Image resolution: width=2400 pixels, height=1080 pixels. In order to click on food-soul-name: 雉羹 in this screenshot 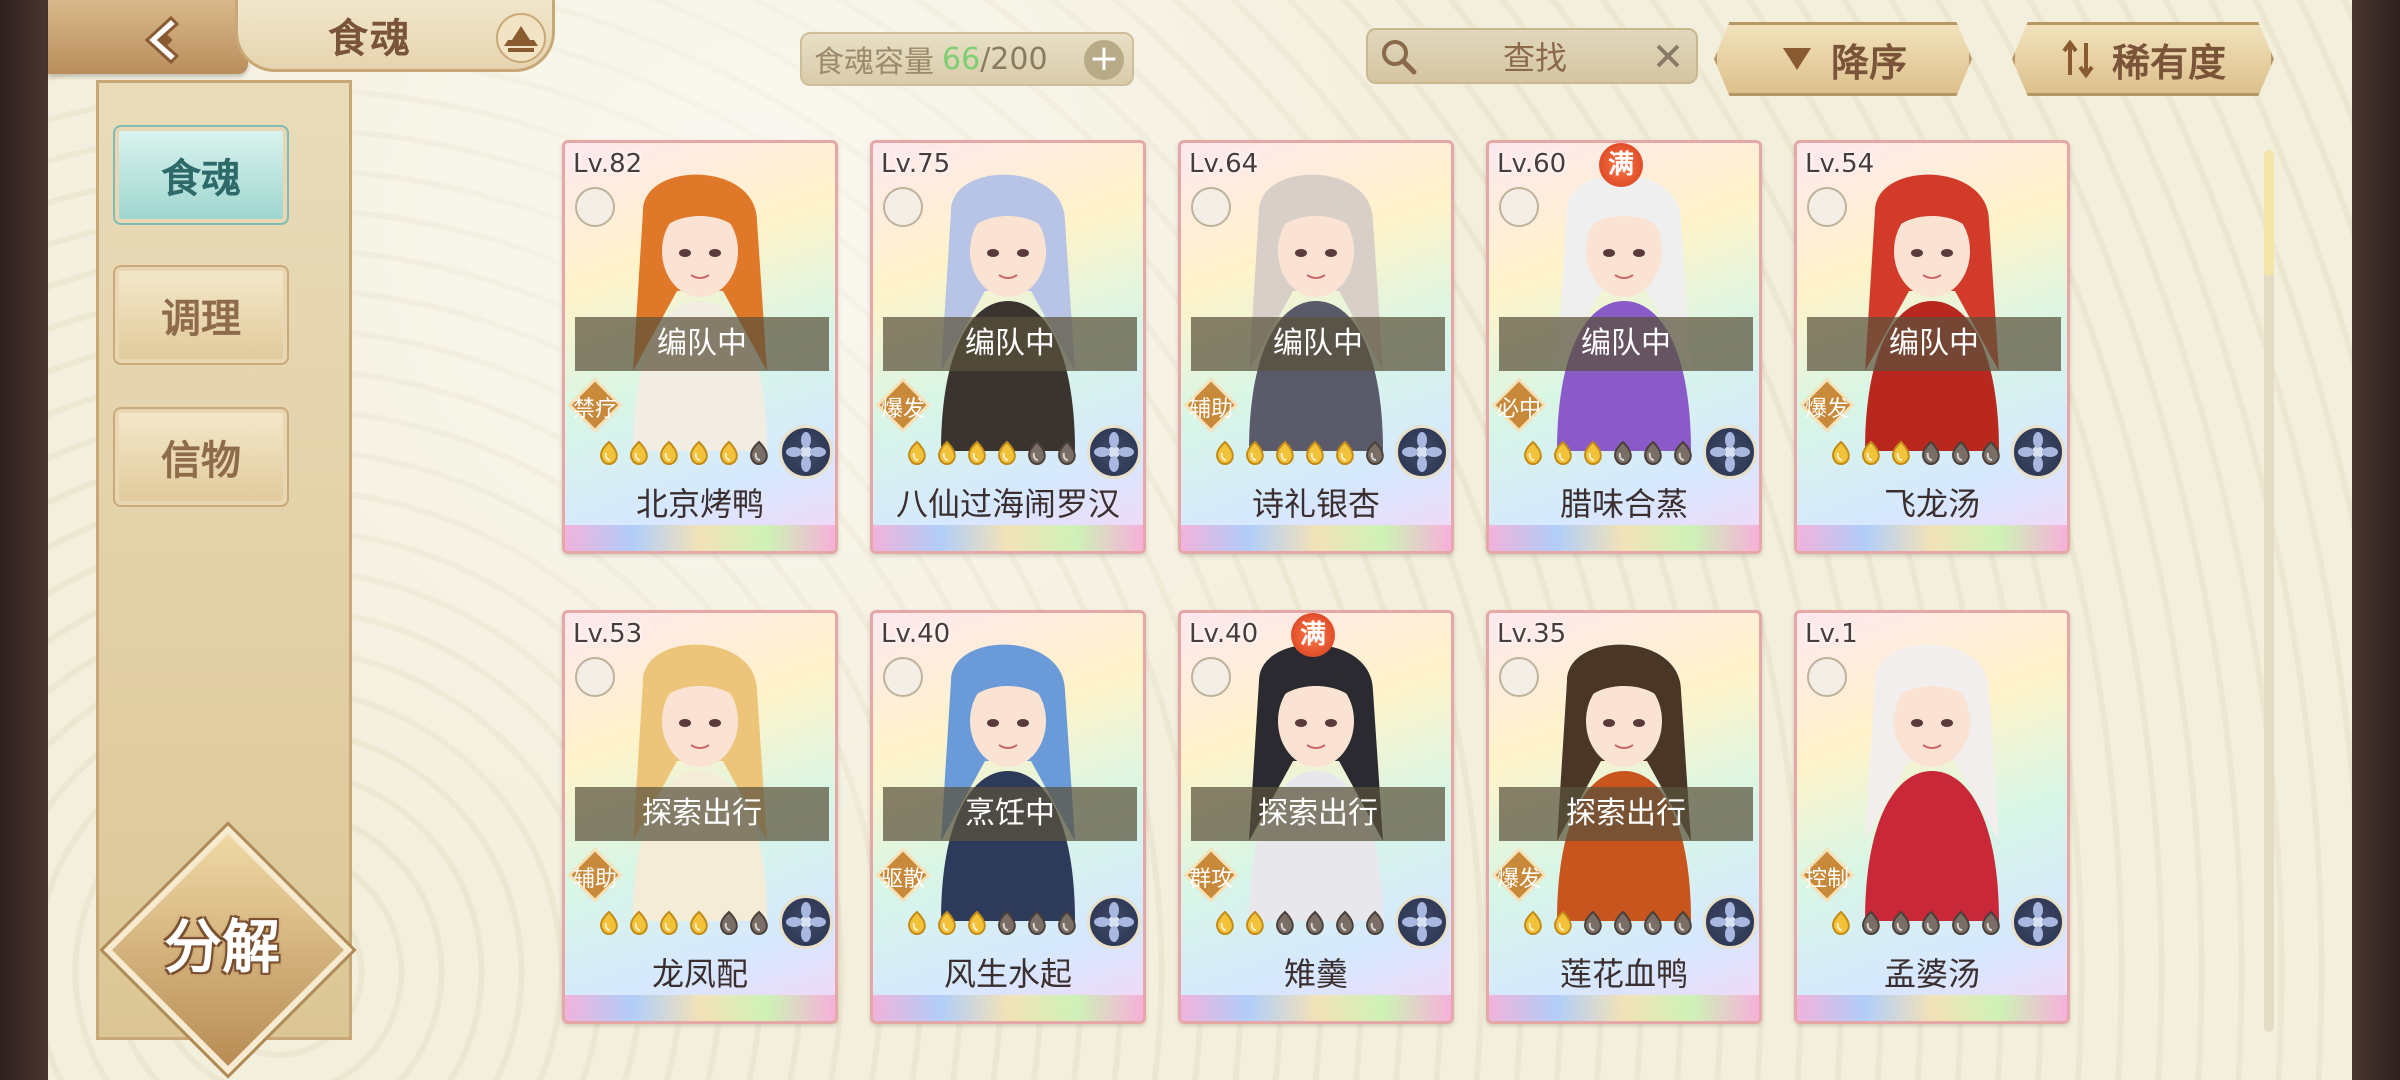, I will do `click(1315, 974)`.